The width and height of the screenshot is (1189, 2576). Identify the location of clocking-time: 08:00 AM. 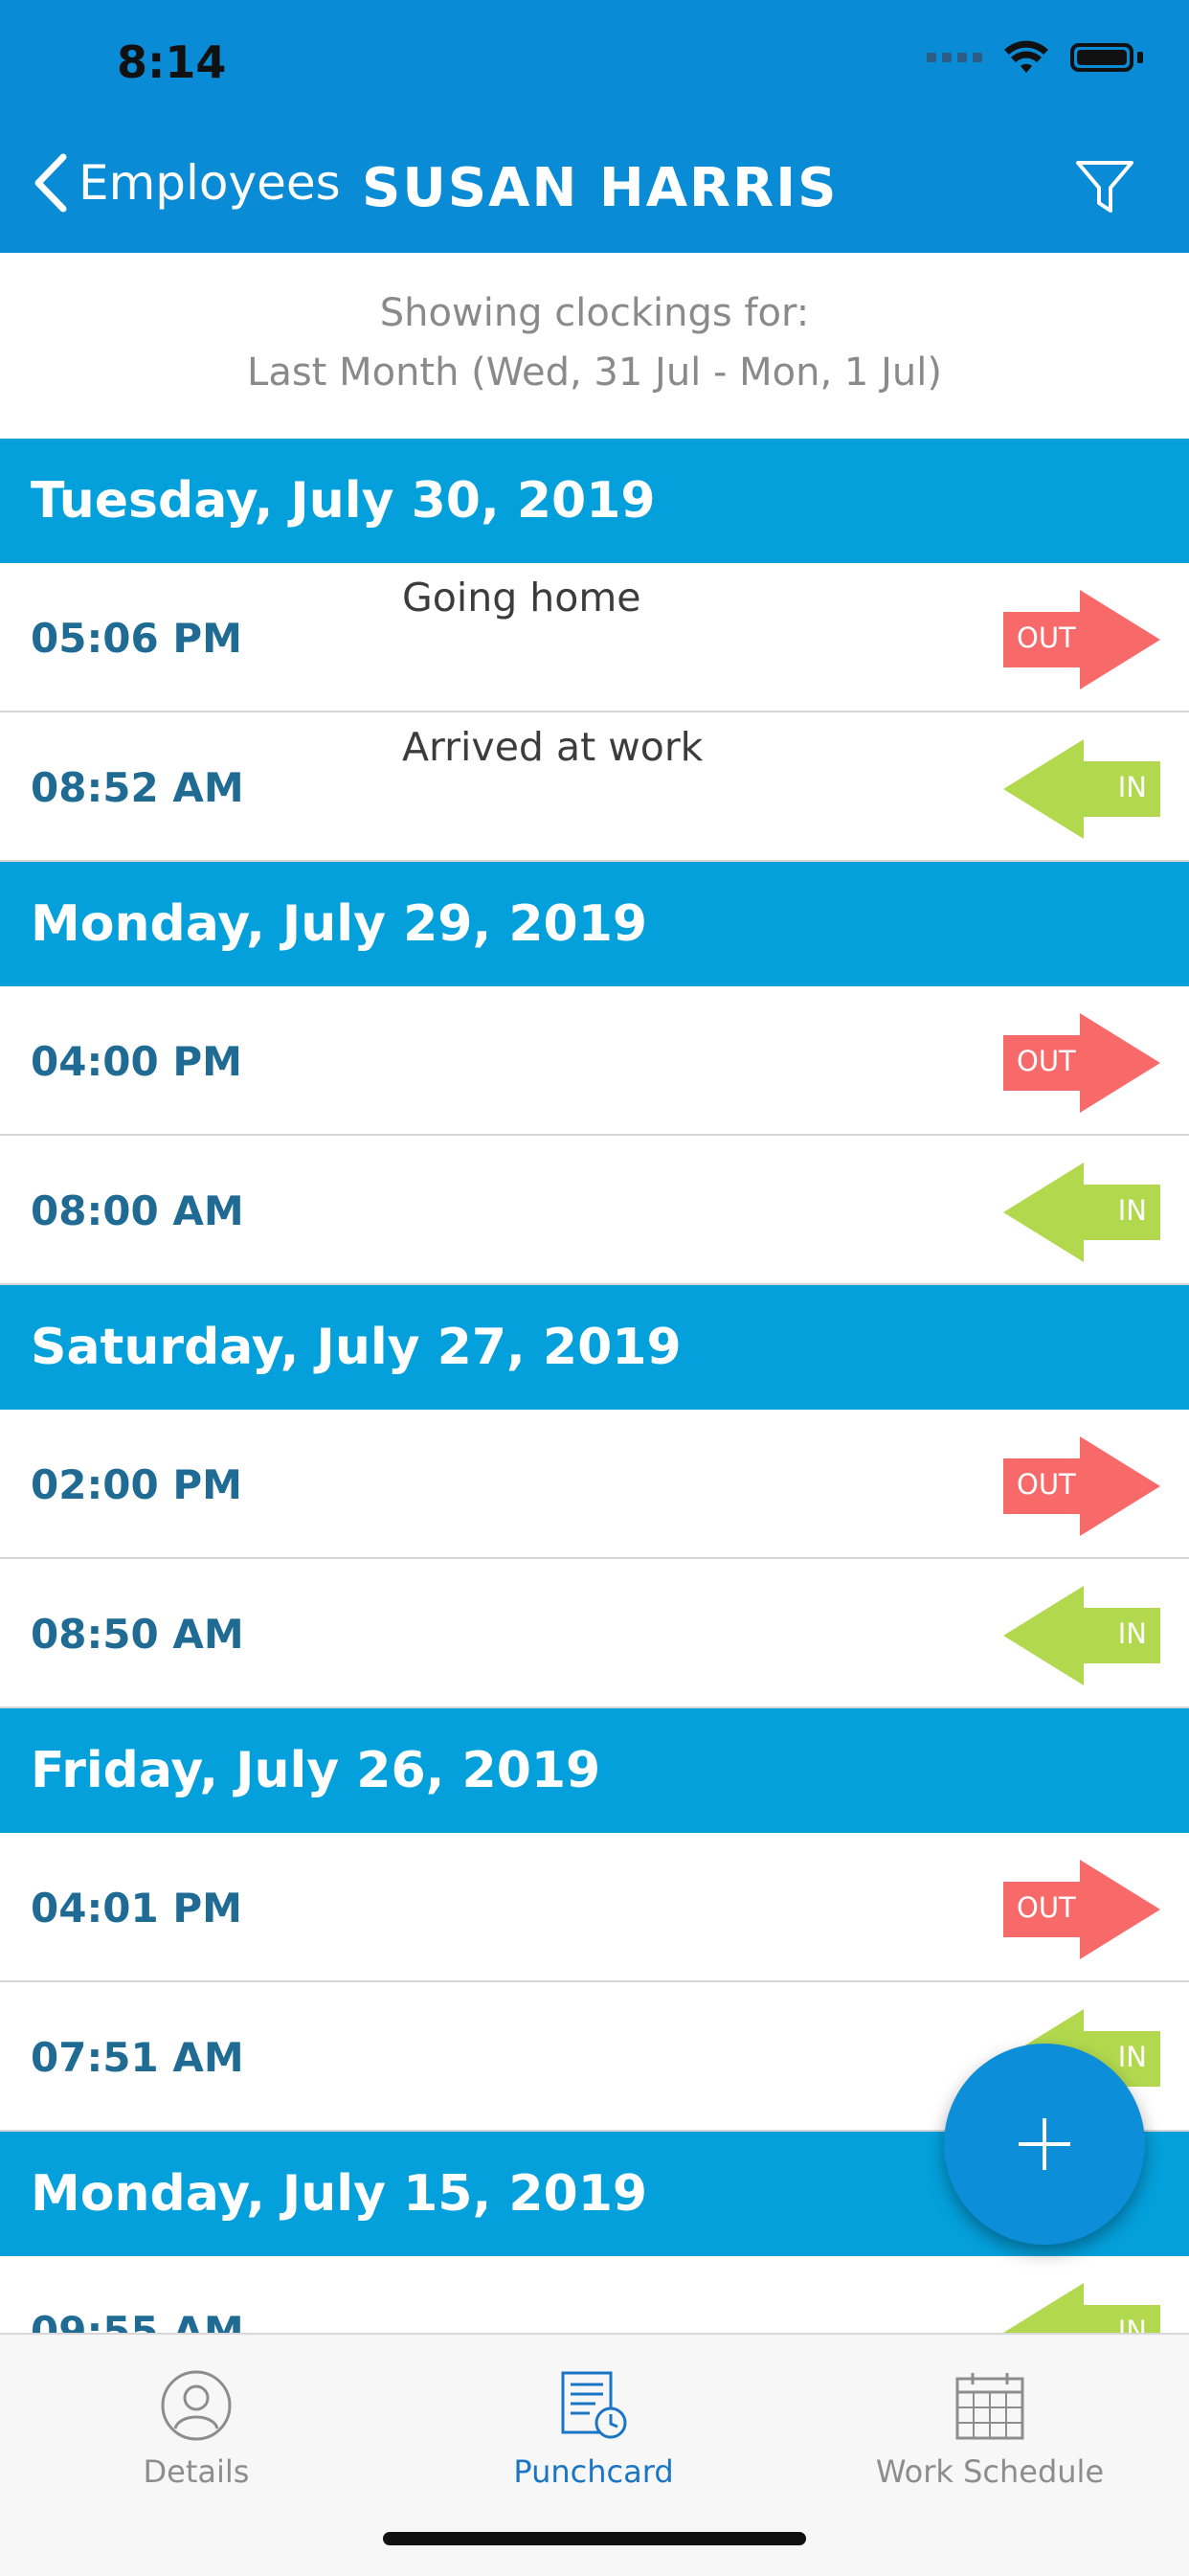
(137, 1210).